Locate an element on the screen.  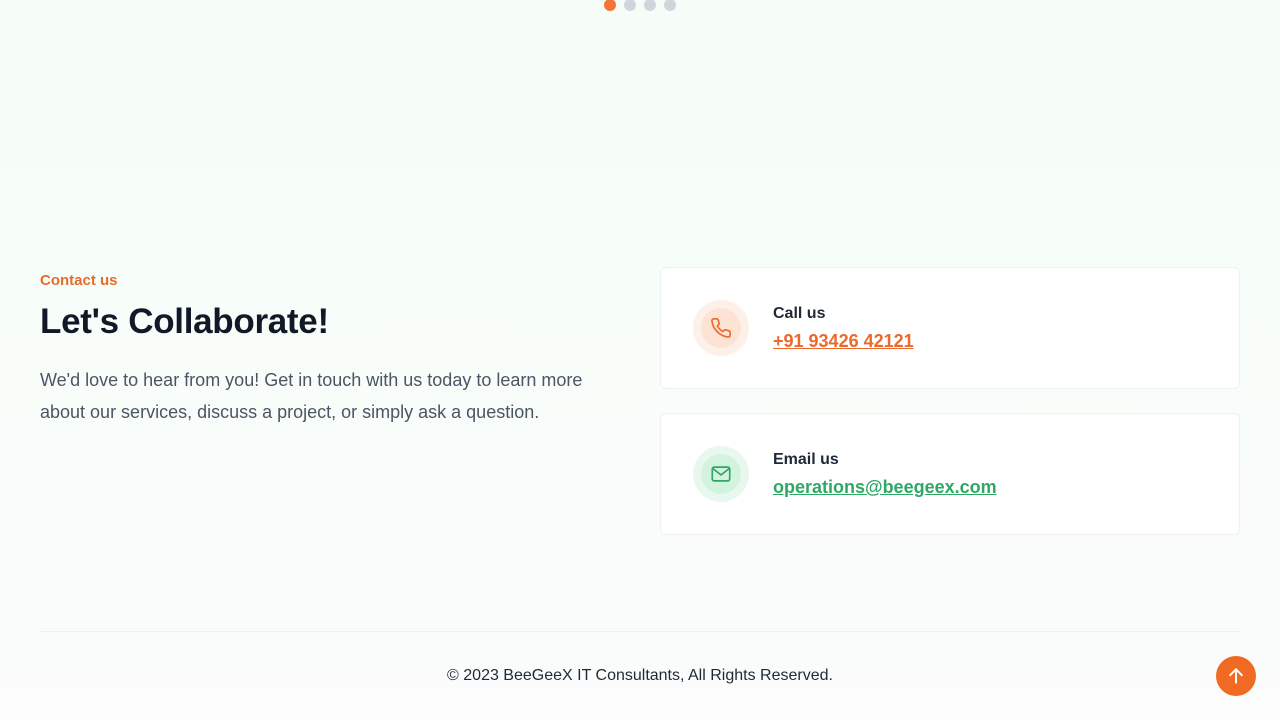
footer-divider is located at coordinates (640, 631).